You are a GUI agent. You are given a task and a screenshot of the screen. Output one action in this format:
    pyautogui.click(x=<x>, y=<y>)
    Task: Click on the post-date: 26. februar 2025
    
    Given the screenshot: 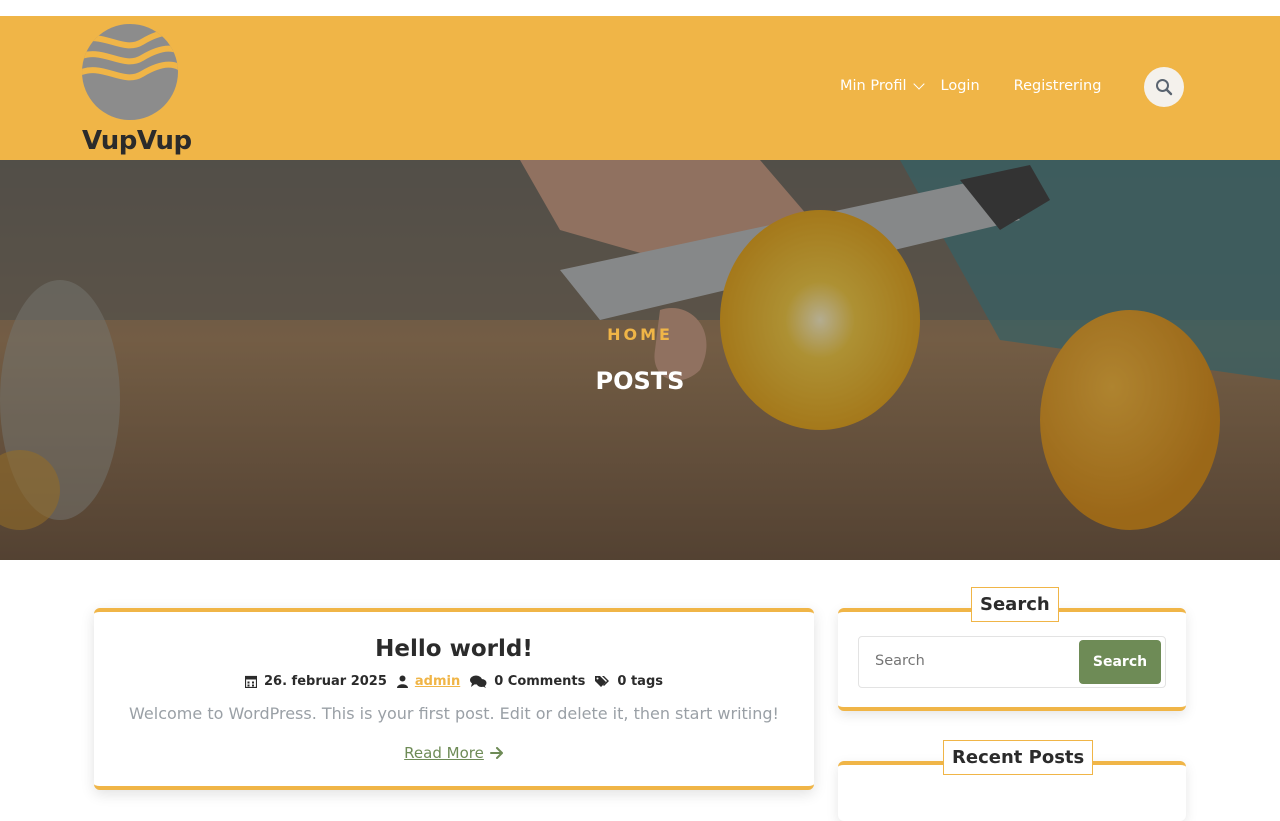 What is the action you would take?
    pyautogui.click(x=315, y=681)
    